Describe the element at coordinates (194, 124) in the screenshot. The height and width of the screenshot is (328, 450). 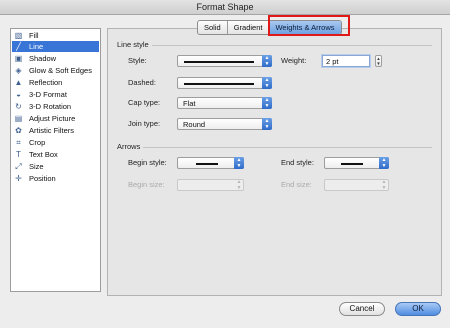
I see `join-type-value: Round` at that location.